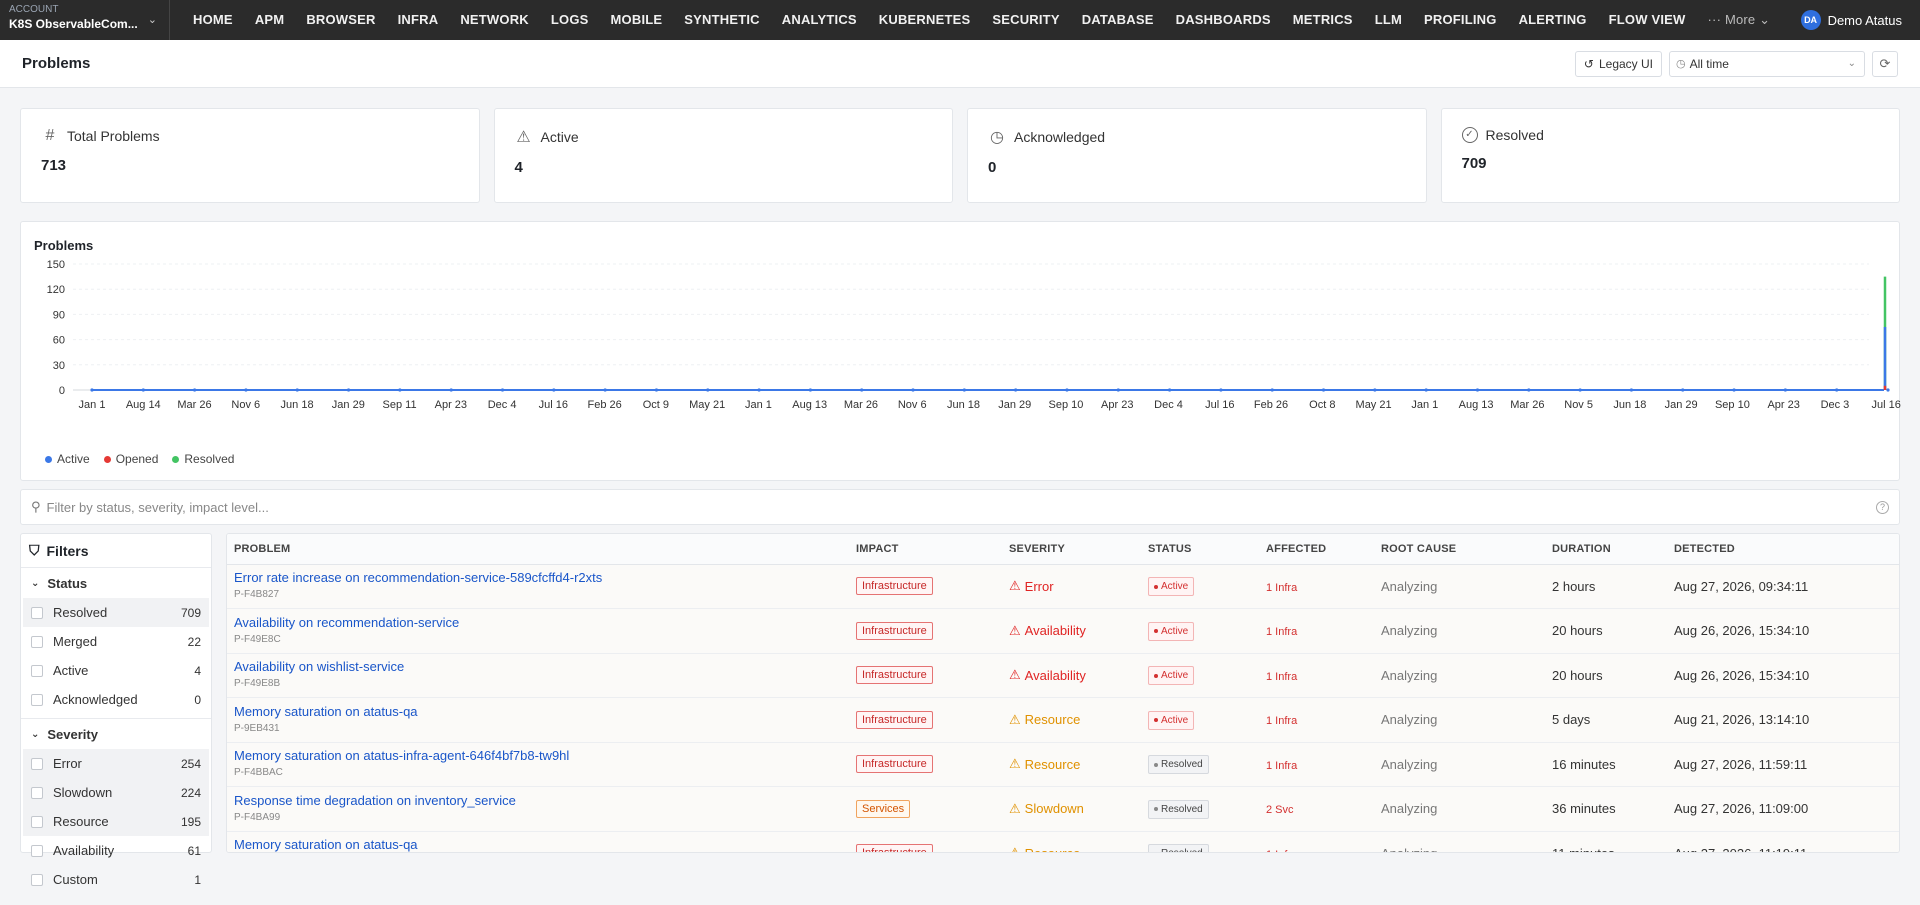 This screenshot has height=905, width=1920. Describe the element at coordinates (1200, 549) in the screenshot. I see `column-header-status: STATUS` at that location.